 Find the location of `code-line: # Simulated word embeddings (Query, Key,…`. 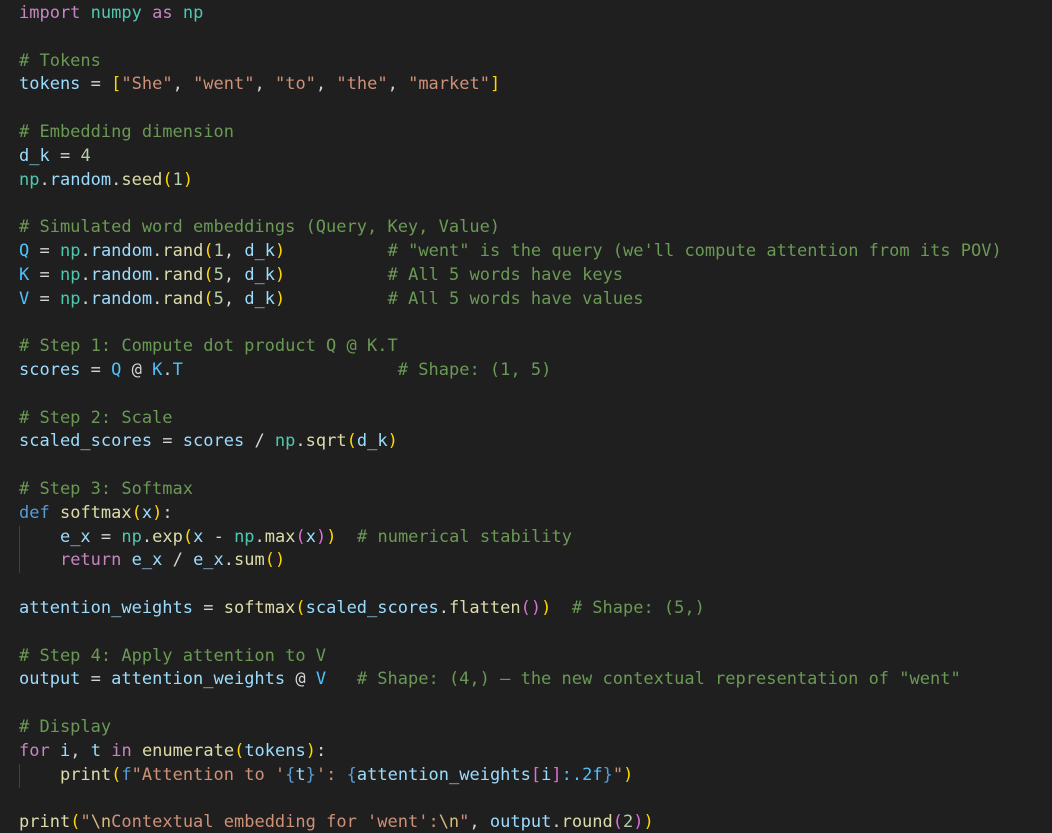

code-line: # Simulated word embeddings (Query, Key,… is located at coordinates (510, 228).